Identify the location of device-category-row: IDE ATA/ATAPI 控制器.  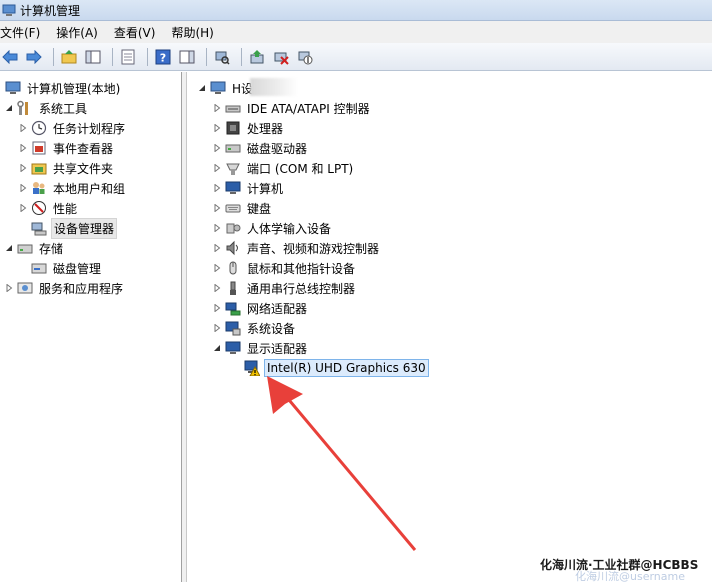
(292, 108).